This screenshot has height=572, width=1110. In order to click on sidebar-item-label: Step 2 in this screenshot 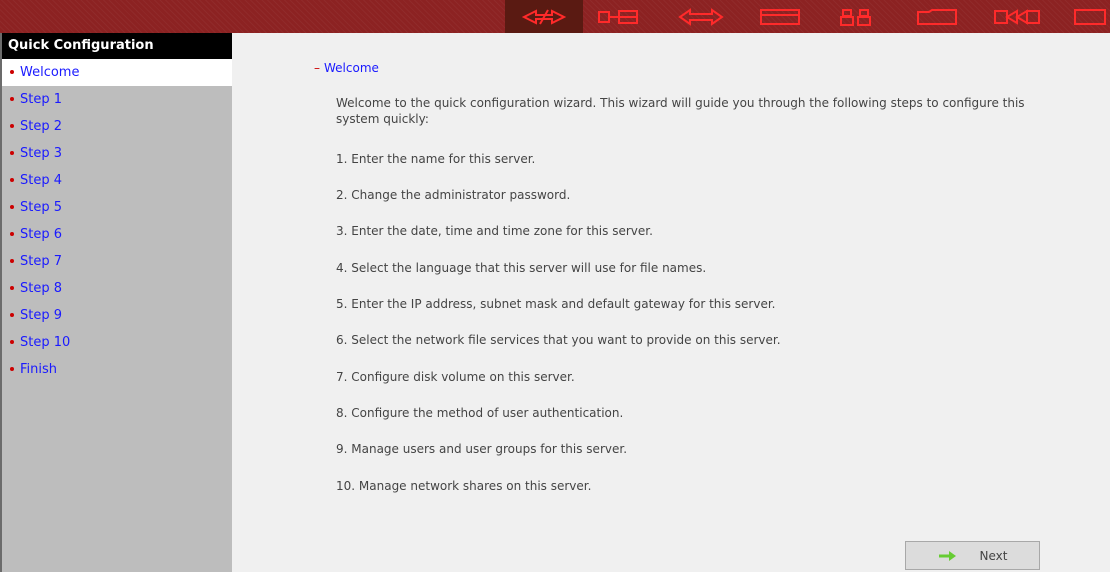, I will do `click(41, 126)`.